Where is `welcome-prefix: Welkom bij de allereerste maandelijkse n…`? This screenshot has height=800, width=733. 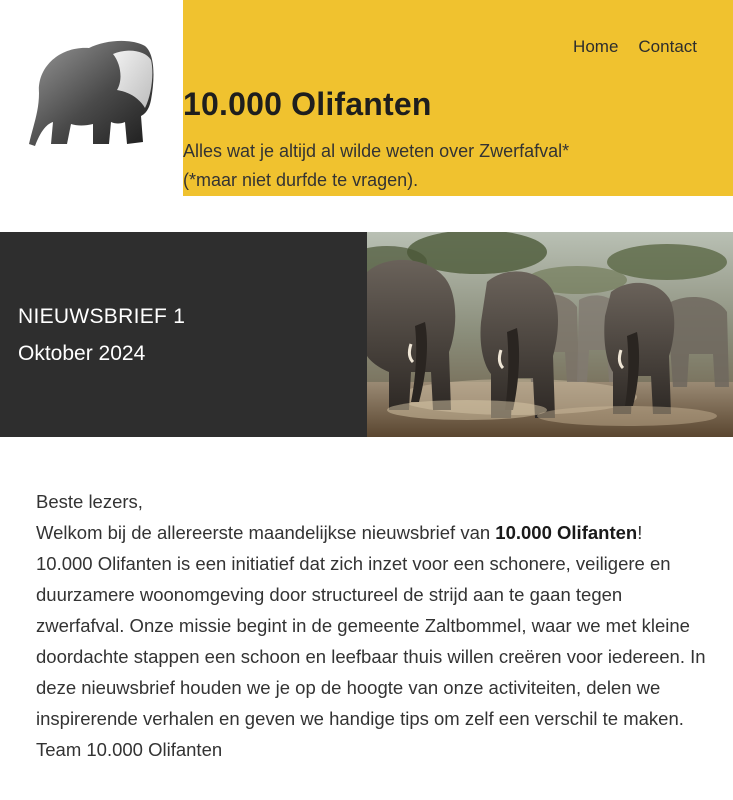 welcome-prefix: Welkom bij de allereerste maandelijkse n… is located at coordinates (266, 532).